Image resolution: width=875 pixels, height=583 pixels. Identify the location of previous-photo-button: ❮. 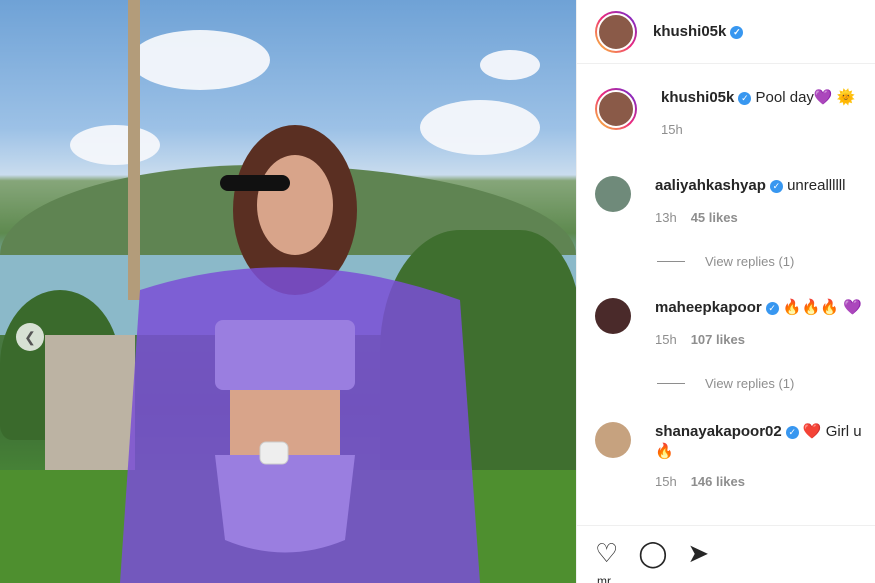
(30, 337).